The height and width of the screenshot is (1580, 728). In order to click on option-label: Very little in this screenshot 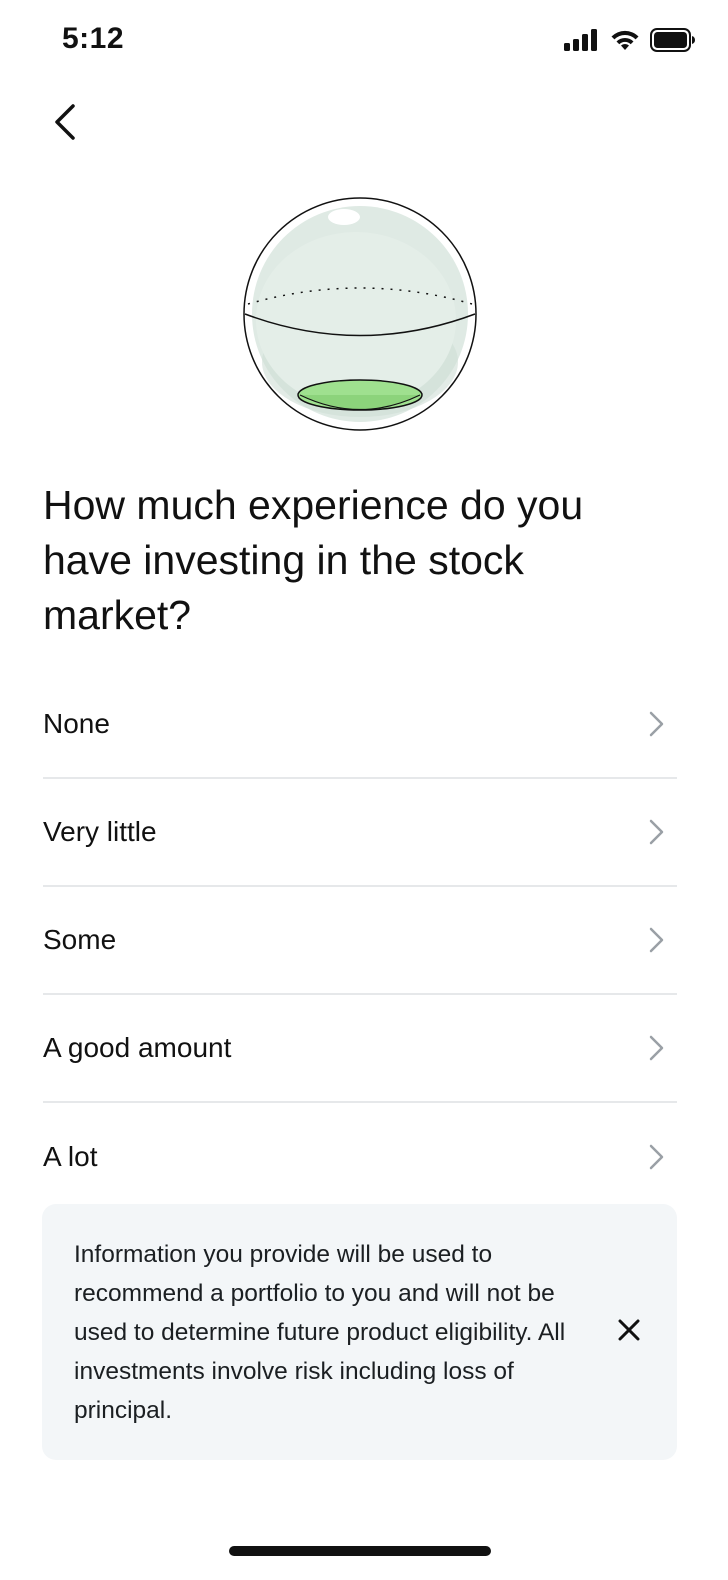, I will do `click(100, 831)`.